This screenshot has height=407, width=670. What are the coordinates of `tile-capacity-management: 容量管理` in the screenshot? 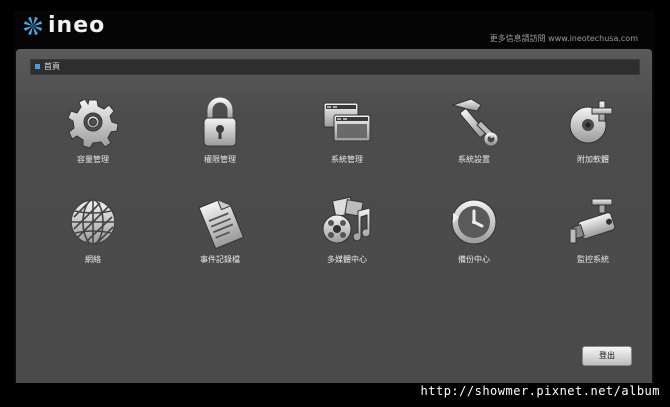 It's located at (93, 135).